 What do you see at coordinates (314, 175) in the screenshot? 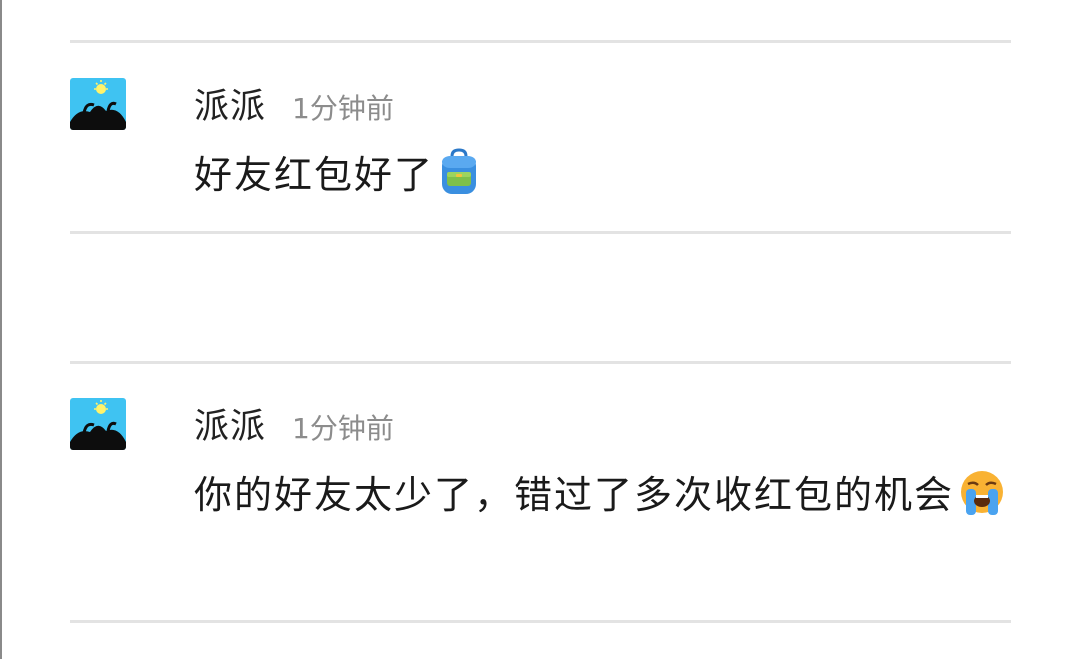
I see `comment-text-content: 好友红包好了` at bounding box center [314, 175].